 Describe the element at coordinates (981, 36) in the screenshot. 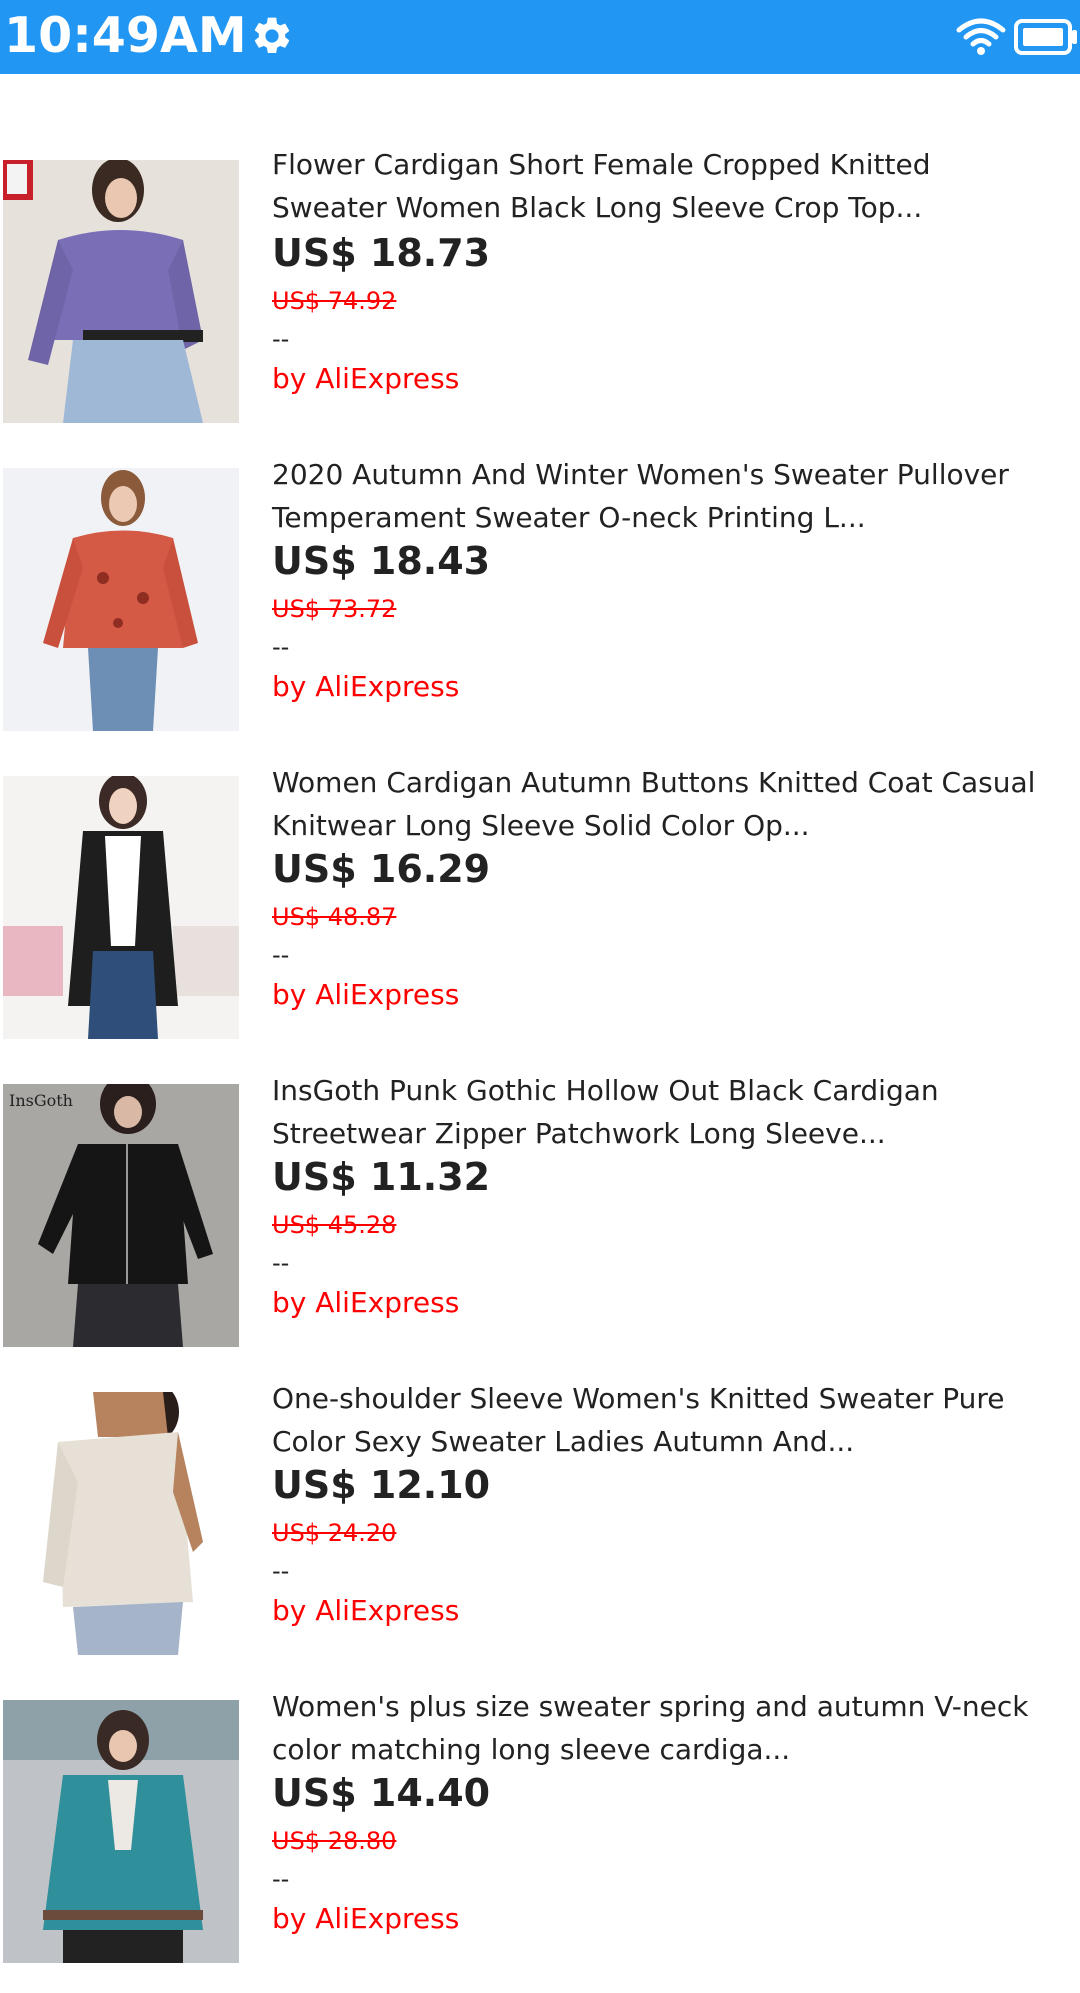

I see `wifi-icon` at that location.